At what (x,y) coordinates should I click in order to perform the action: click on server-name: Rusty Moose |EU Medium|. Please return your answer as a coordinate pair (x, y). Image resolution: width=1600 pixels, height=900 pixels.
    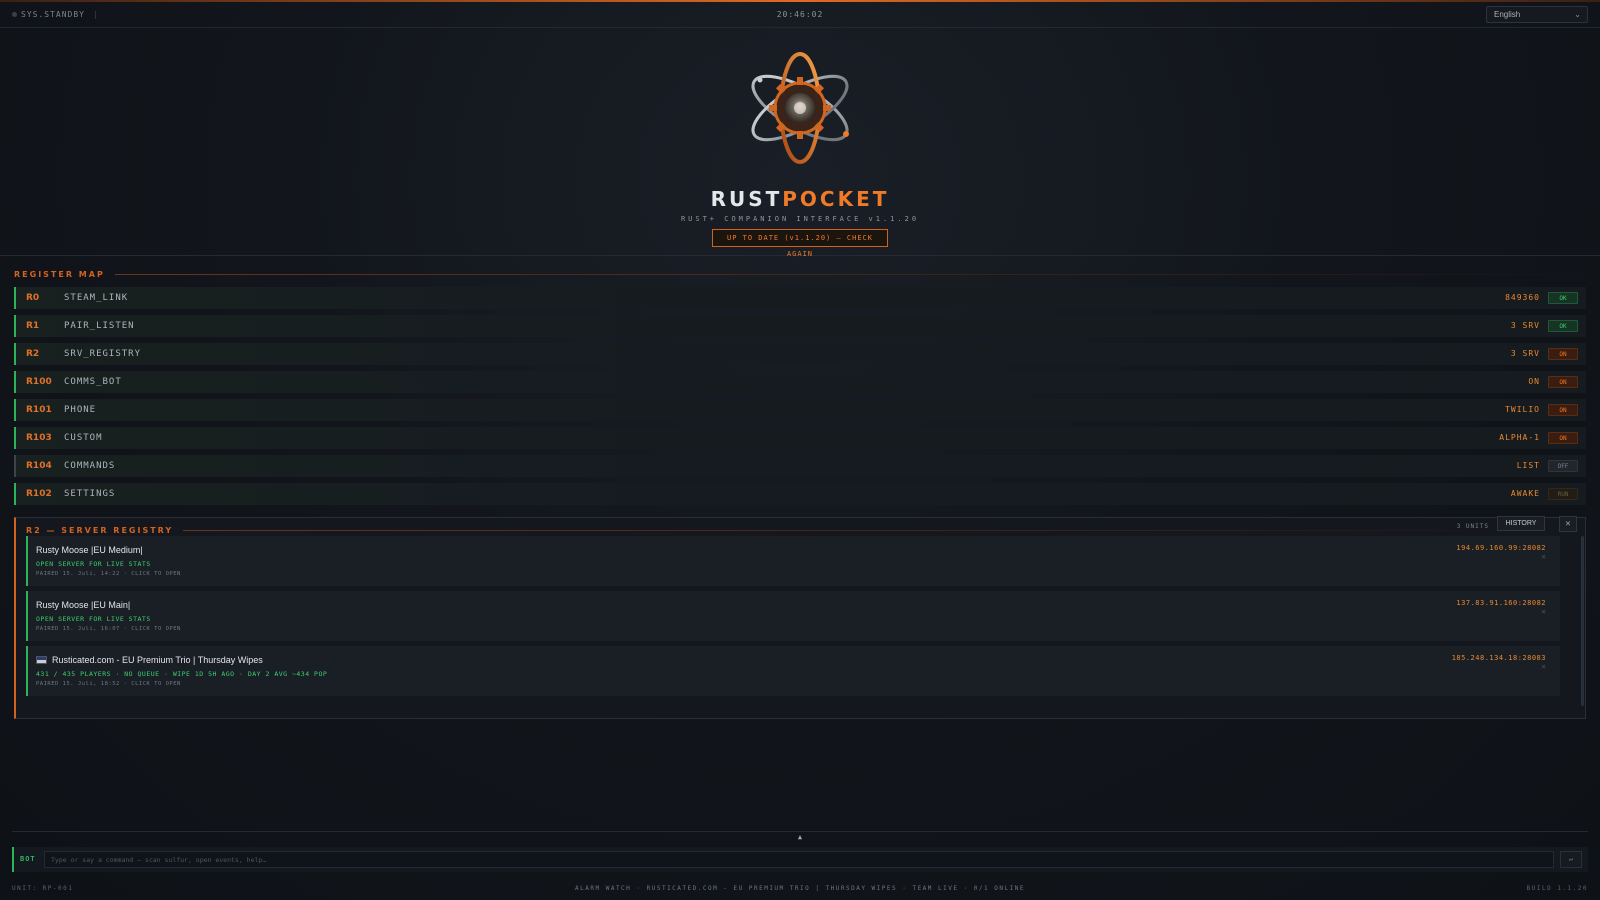
    Looking at the image, I should click on (89, 550).